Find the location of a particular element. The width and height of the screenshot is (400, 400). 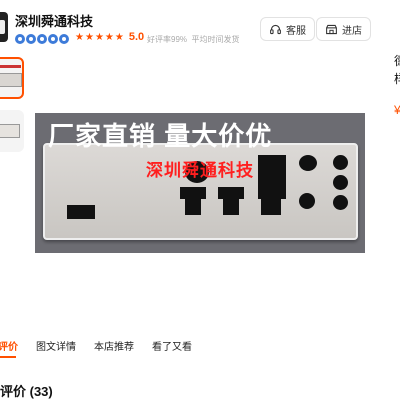

active-tab-indicator is located at coordinates (8, 357).